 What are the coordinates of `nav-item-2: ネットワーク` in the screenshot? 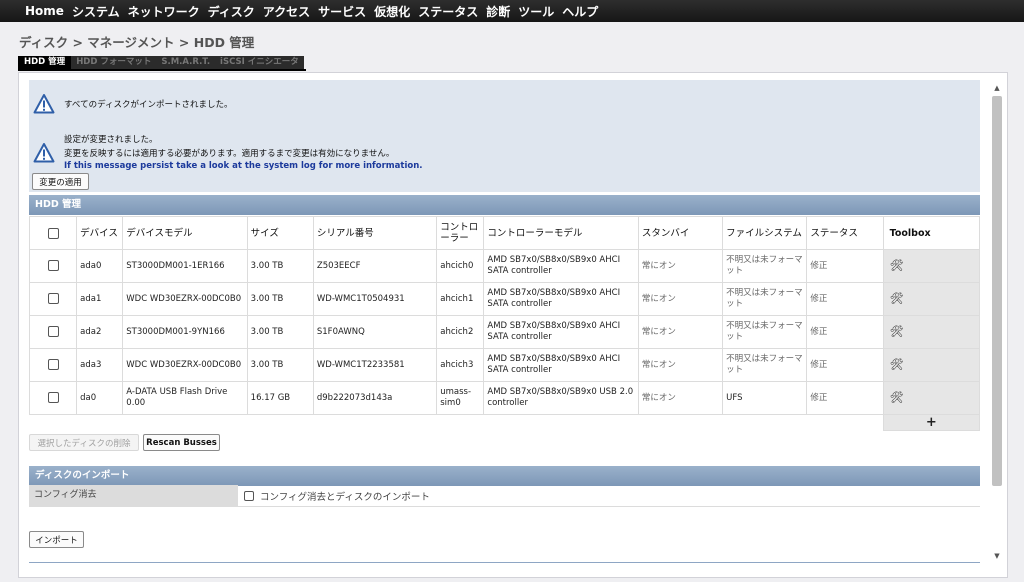 It's located at (164, 11).